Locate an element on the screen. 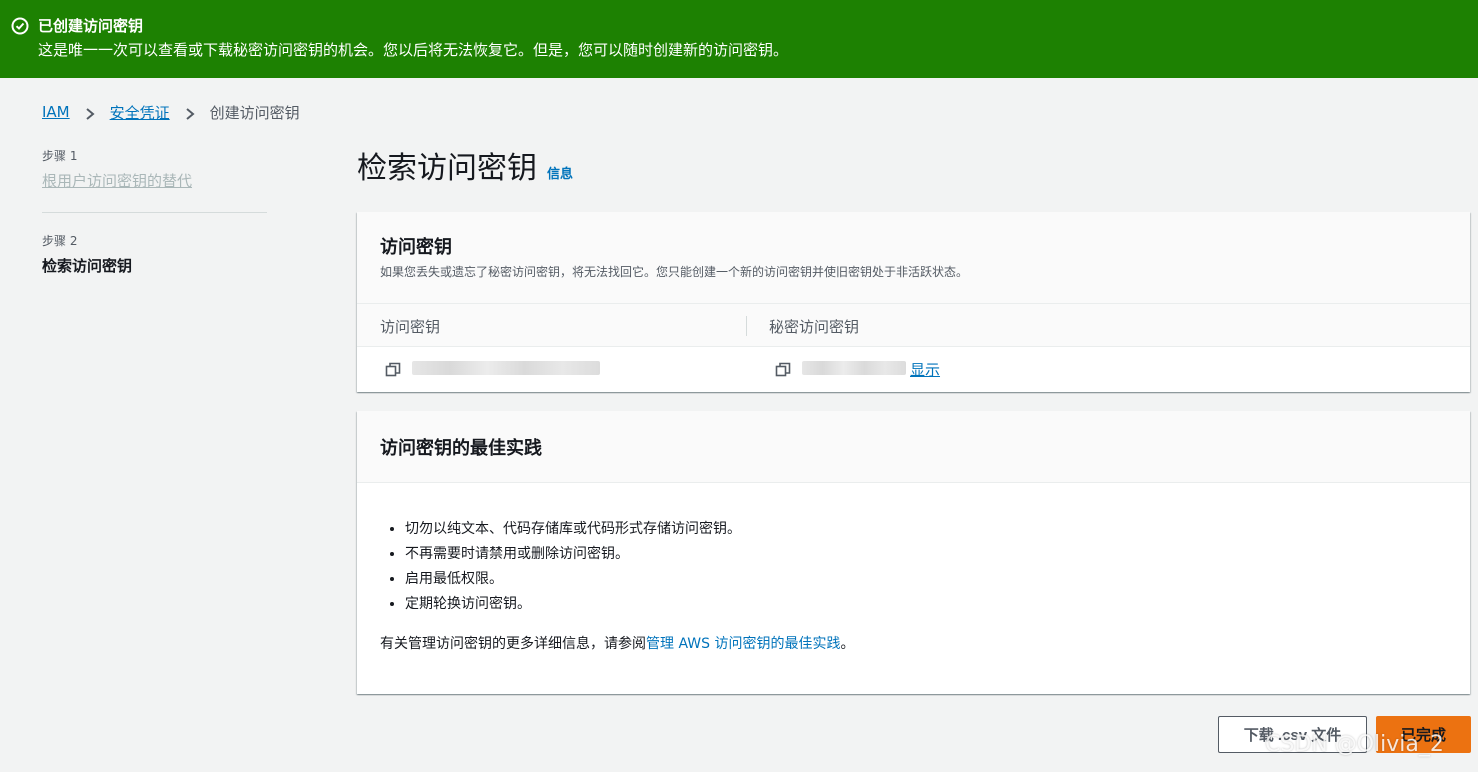 The height and width of the screenshot is (772, 1478). more-info-text: 有关管理访问密钥的更多详细信息，请参阅管理 AWS 访问密钥的最佳实践。 is located at coordinates (617, 644).